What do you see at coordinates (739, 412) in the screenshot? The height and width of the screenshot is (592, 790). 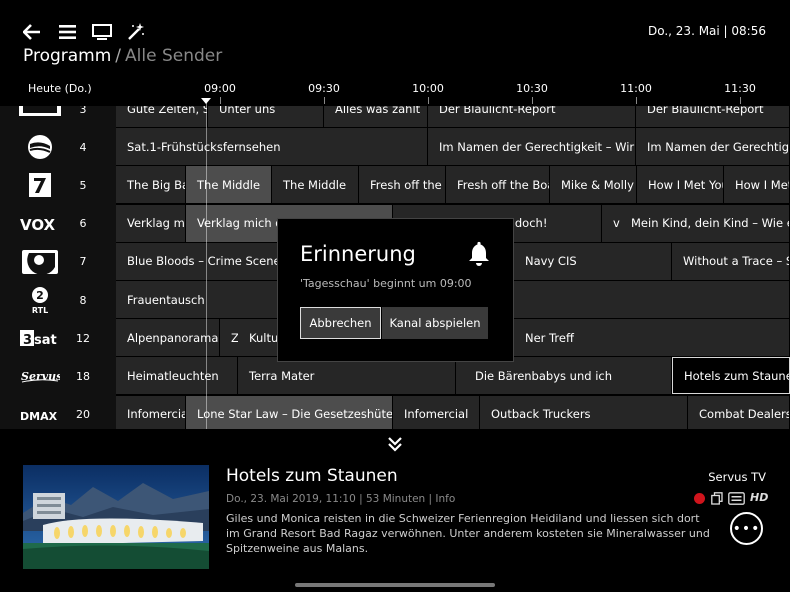 I see `program-cell: Combat Dealers` at bounding box center [739, 412].